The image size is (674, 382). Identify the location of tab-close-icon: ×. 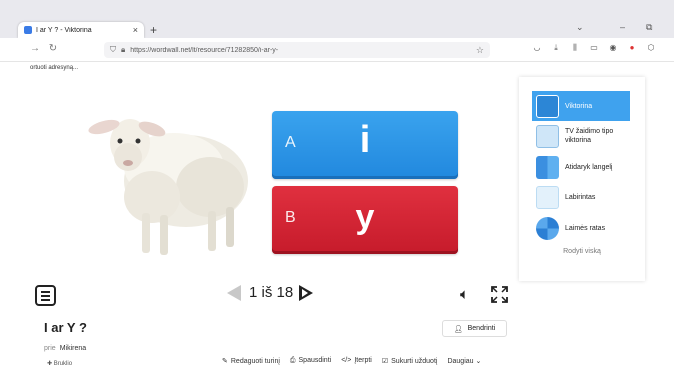
(135, 30).